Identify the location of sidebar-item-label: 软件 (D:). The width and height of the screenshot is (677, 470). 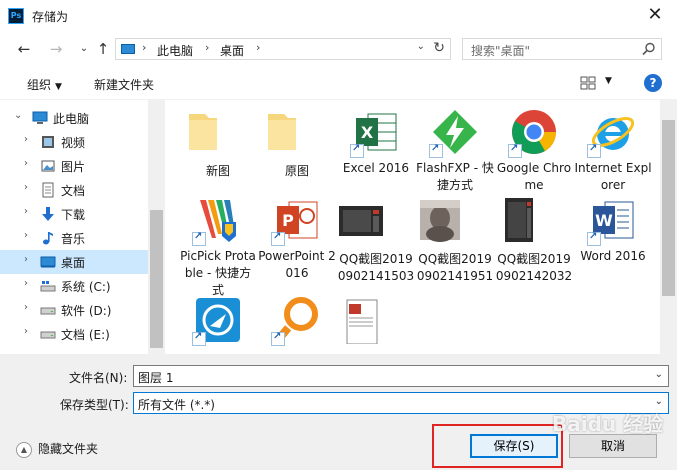
(86, 311).